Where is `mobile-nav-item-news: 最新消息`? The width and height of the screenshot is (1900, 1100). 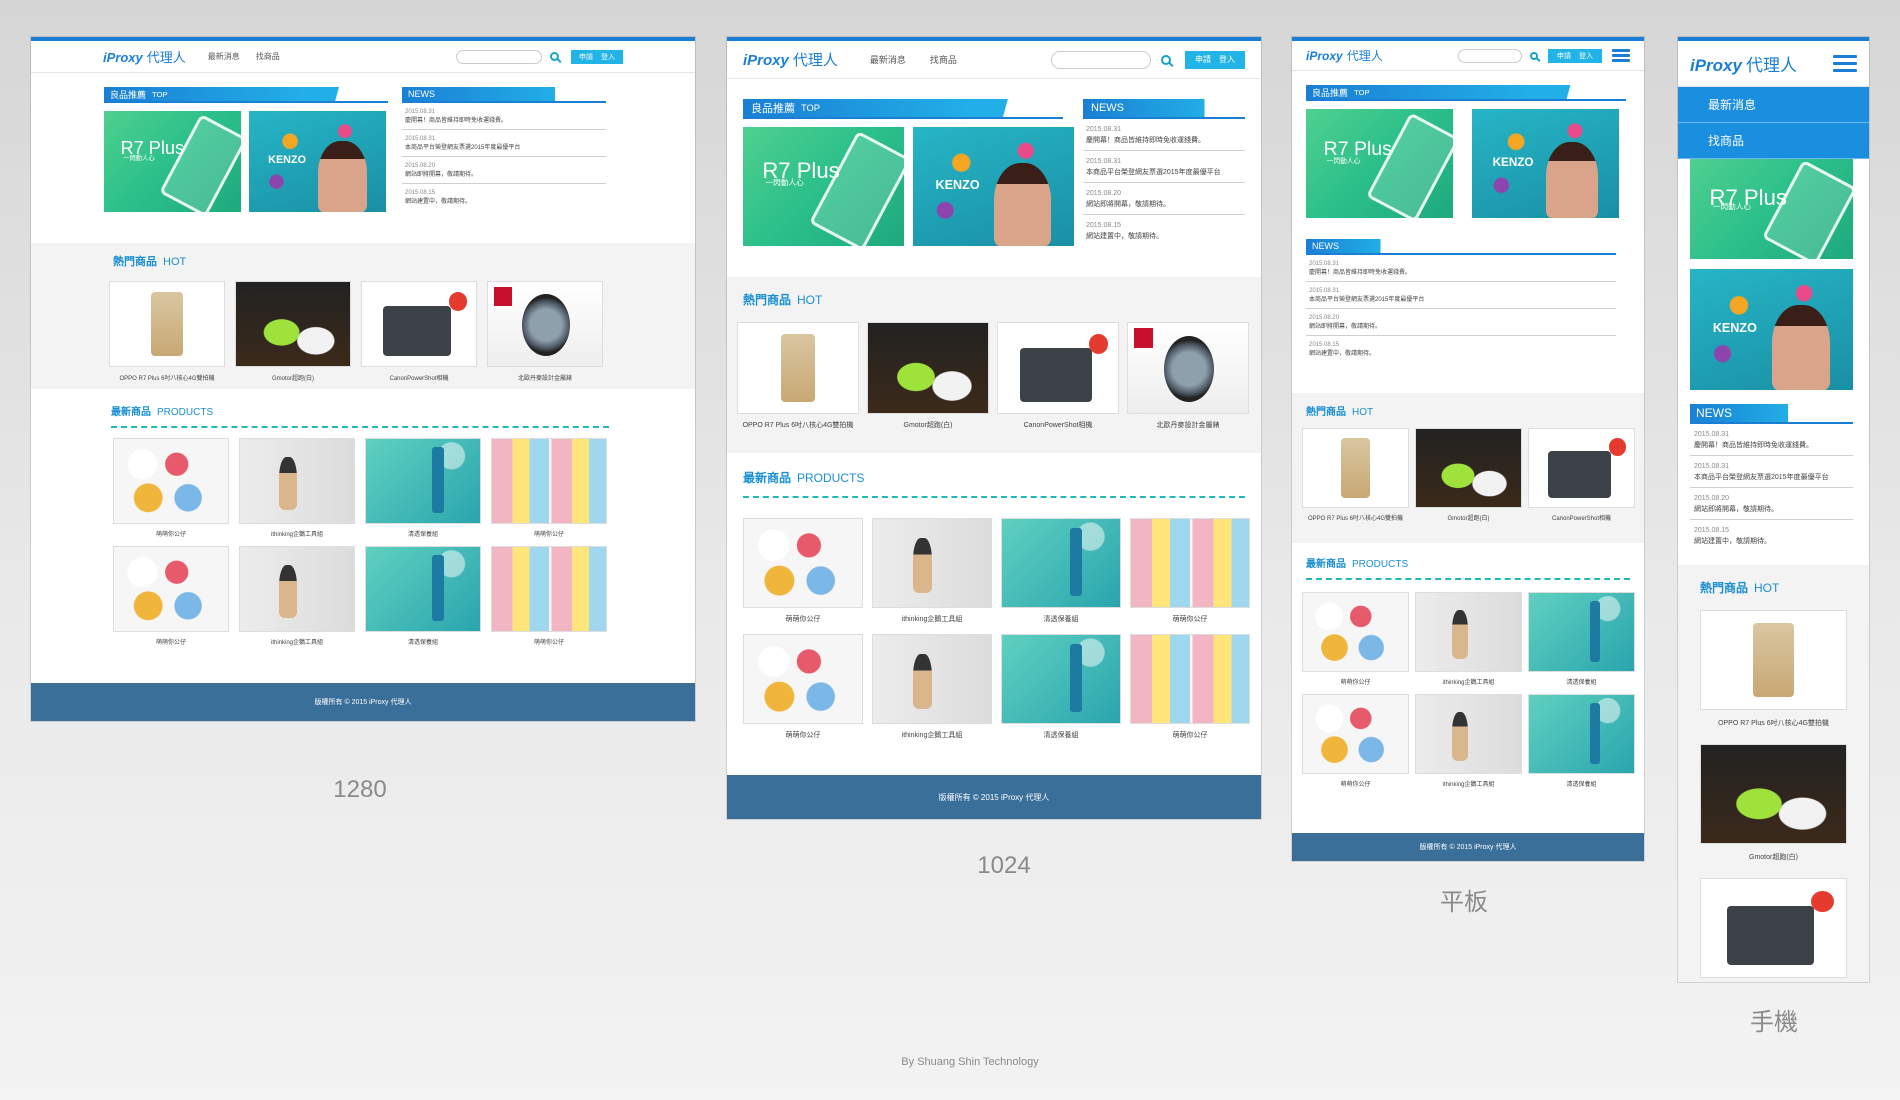
mobile-nav-item-news: 最新消息 is located at coordinates (1773, 105).